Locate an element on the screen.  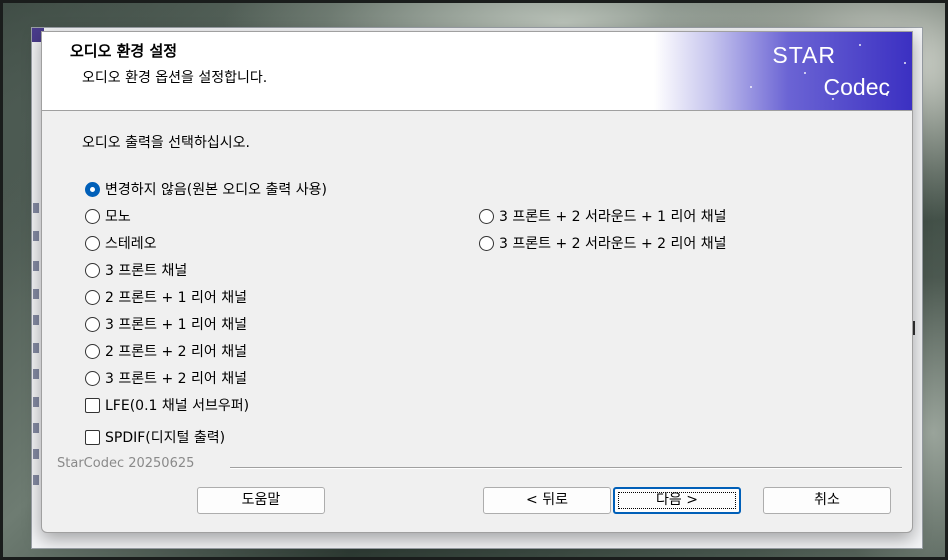
radio-option-mono: 모노 is located at coordinates (108, 216).